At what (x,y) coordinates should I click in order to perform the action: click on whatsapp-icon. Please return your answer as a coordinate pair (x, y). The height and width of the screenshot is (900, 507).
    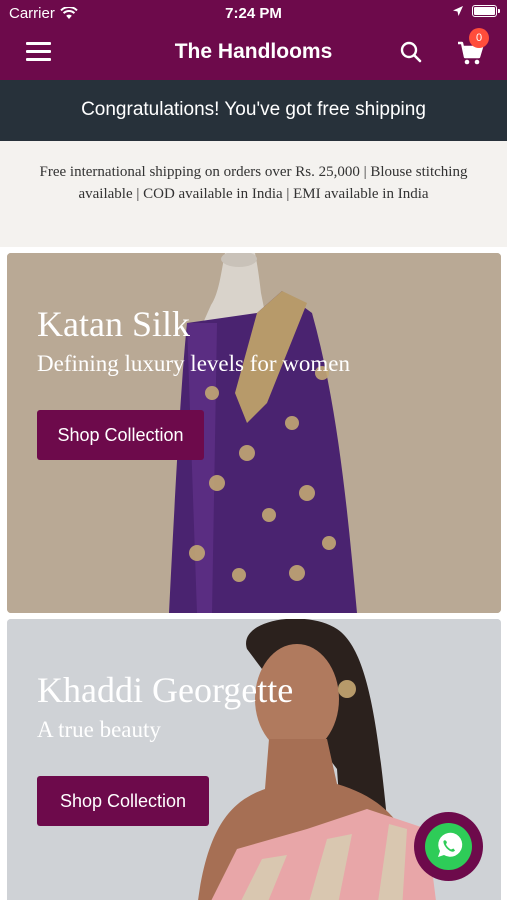
    Looking at the image, I should click on (450, 844).